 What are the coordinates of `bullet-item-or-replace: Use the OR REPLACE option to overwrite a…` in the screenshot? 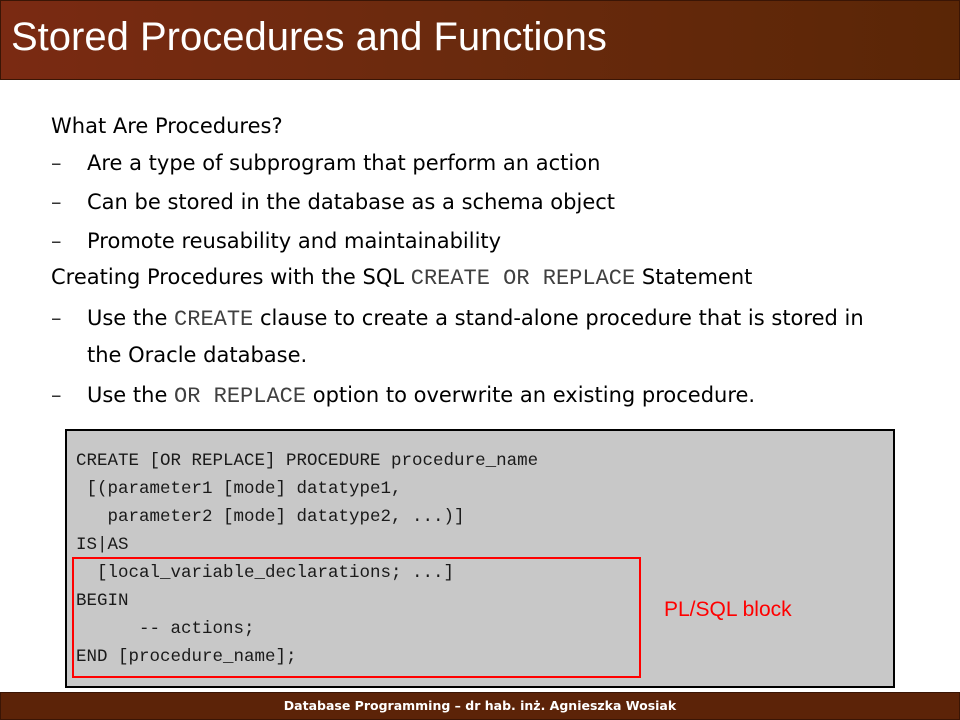 It's located at (421, 396).